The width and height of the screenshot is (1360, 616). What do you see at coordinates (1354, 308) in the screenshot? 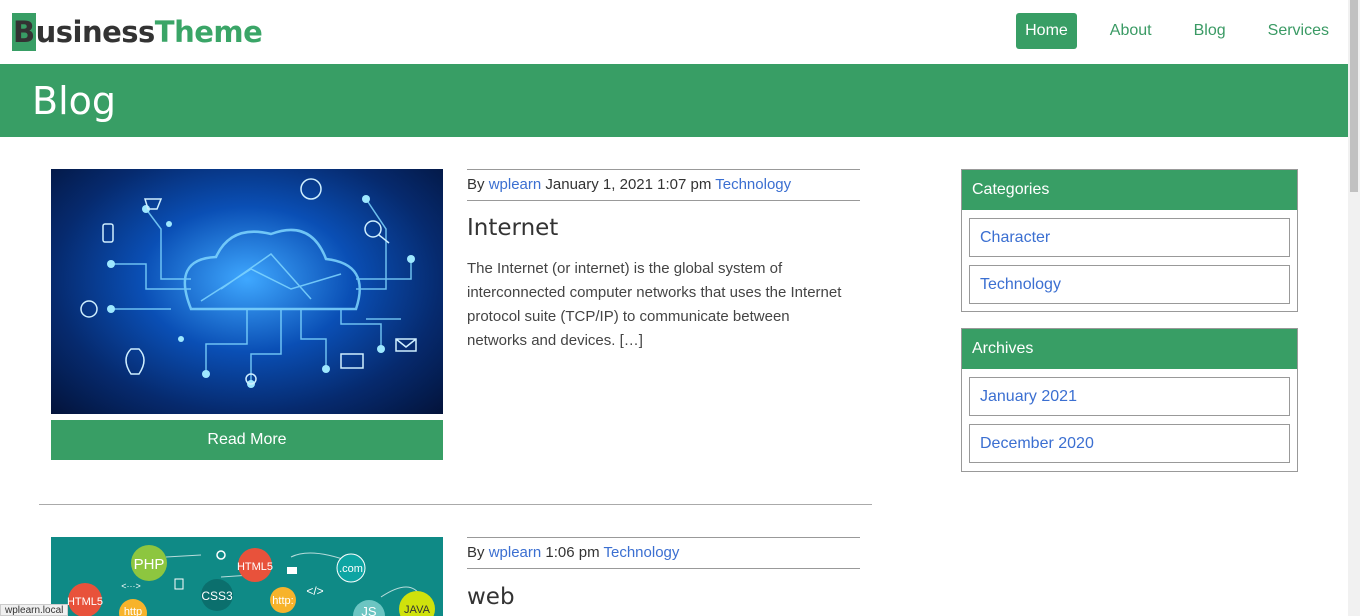
I see `vertical-scrollbar` at bounding box center [1354, 308].